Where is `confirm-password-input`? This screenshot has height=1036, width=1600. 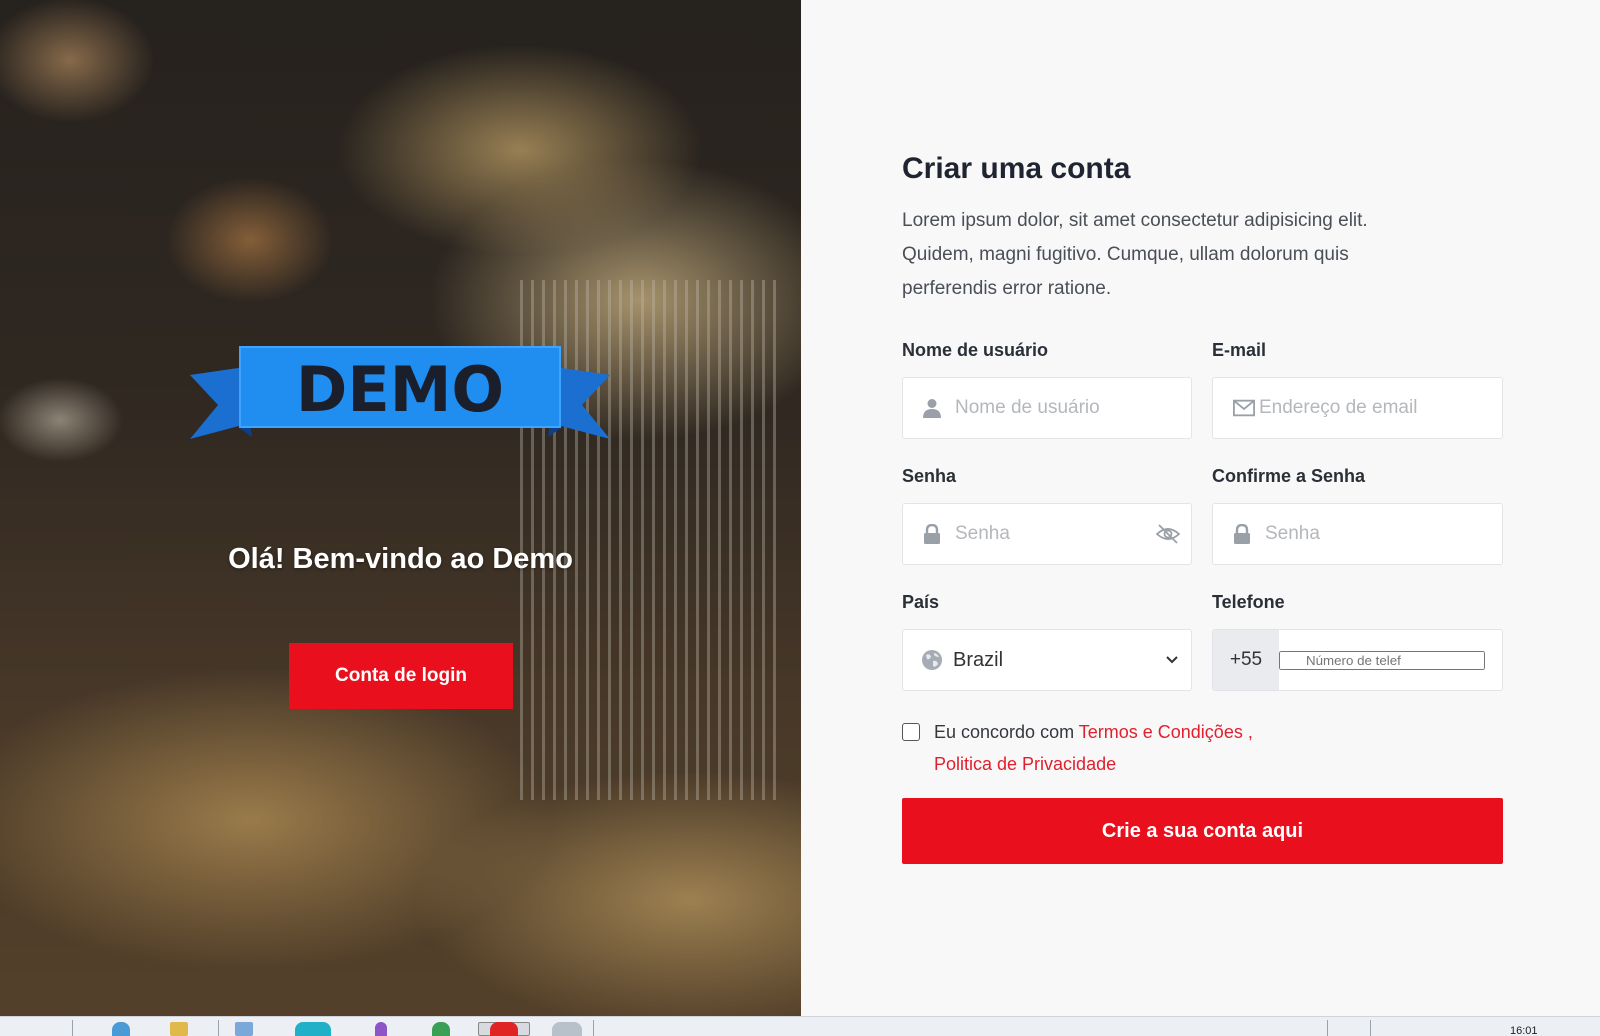 confirm-password-input is located at coordinates (1383, 534).